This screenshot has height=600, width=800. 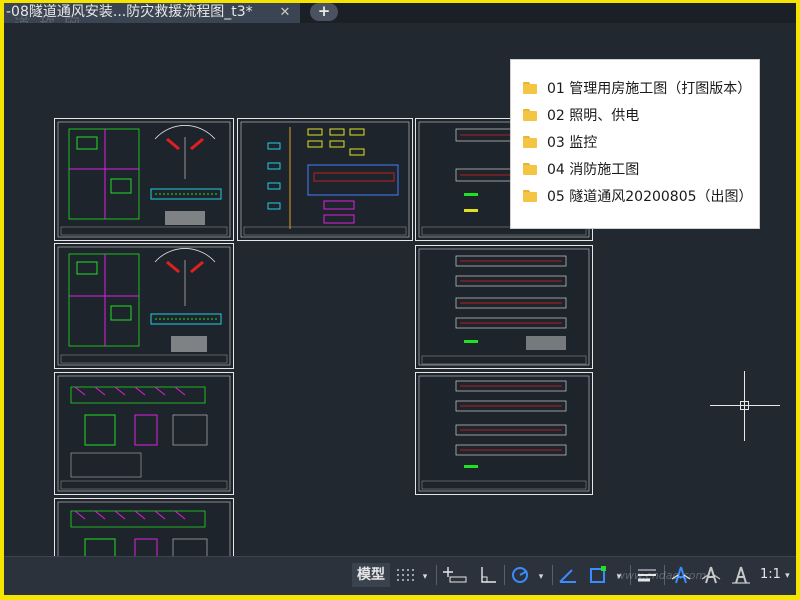 I want to click on folder-item-label: 02 照明、供电, so click(x=593, y=115).